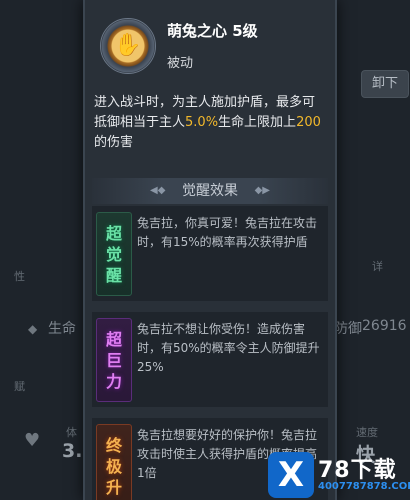  Describe the element at coordinates (19, 386) in the screenshot. I see `misc-label: 赋` at that location.